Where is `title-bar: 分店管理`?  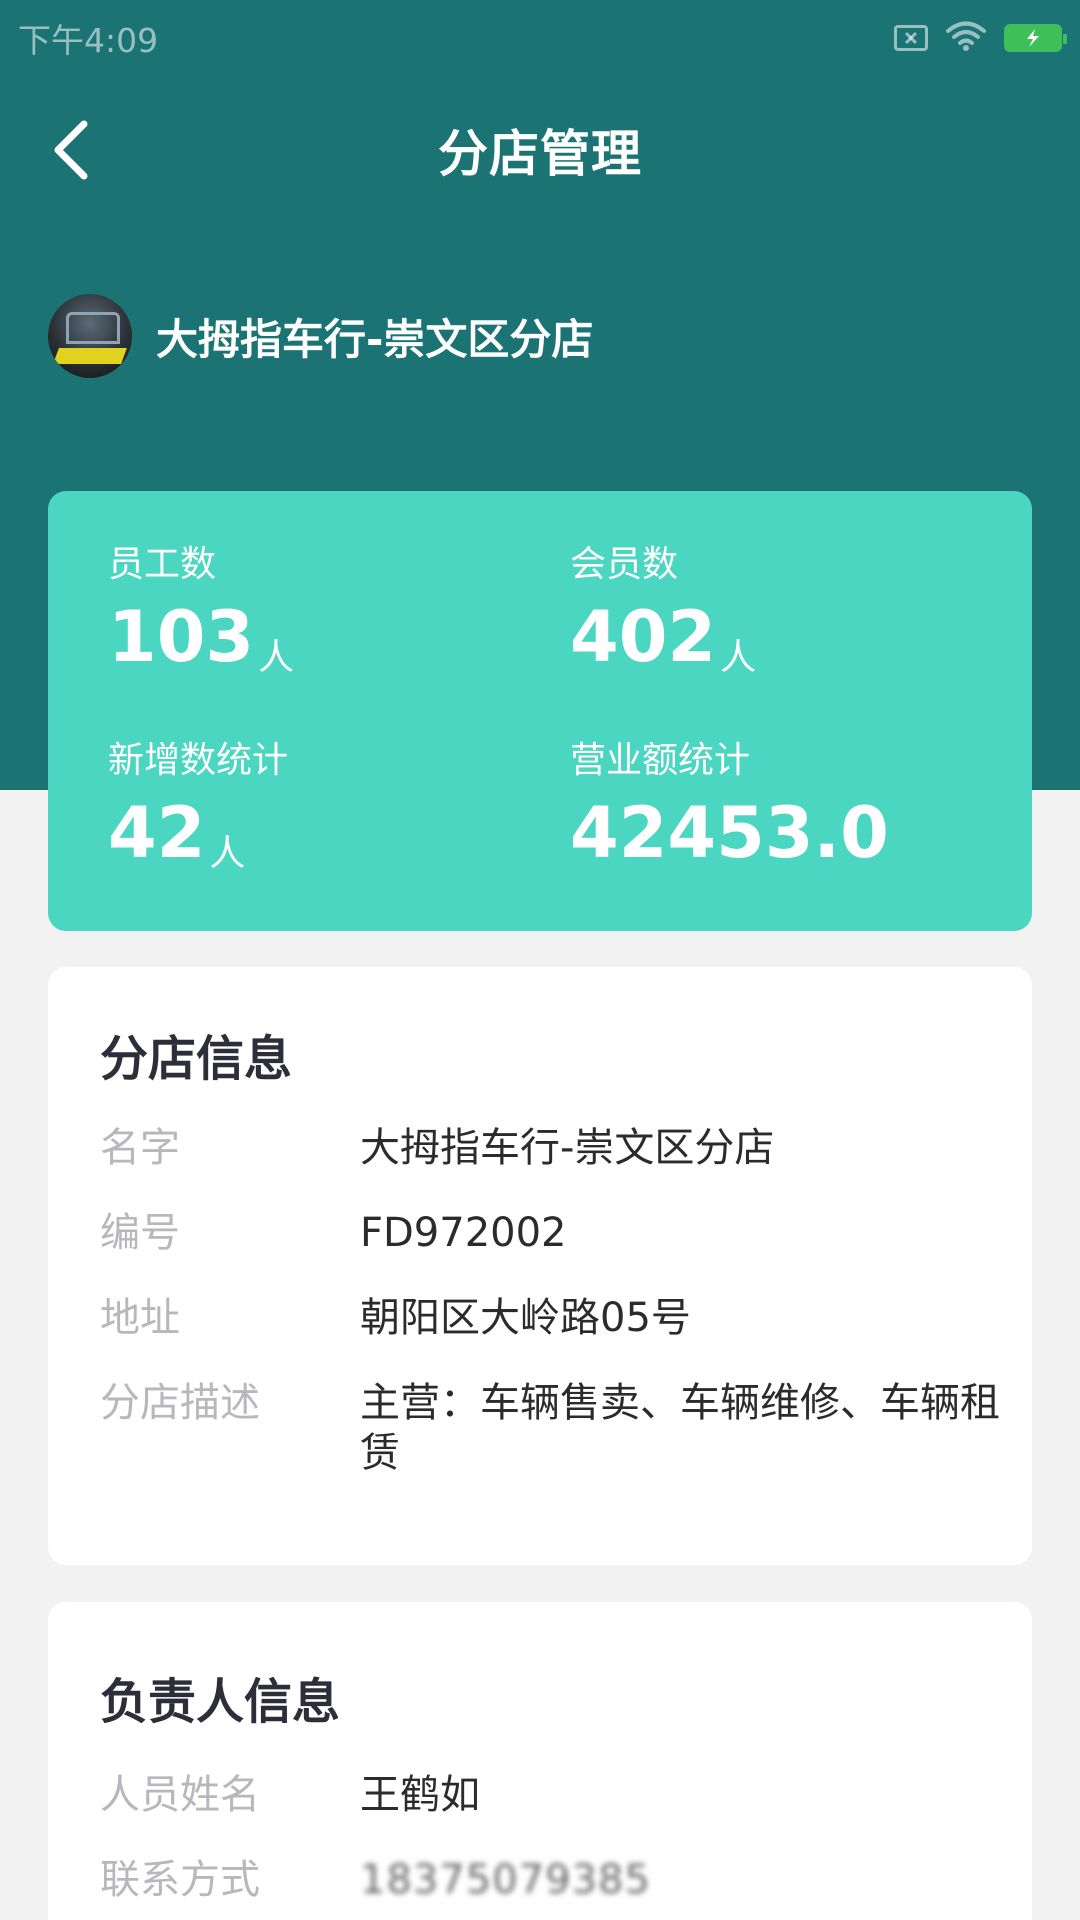
title-bar: 分店管理 is located at coordinates (540, 150).